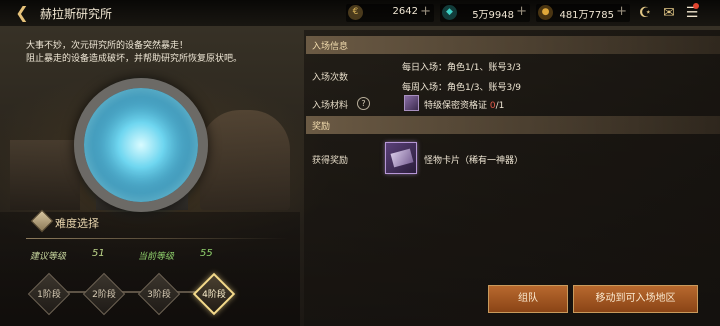  What do you see at coordinates (157, 238) in the screenshot?
I see `divider` at bounding box center [157, 238].